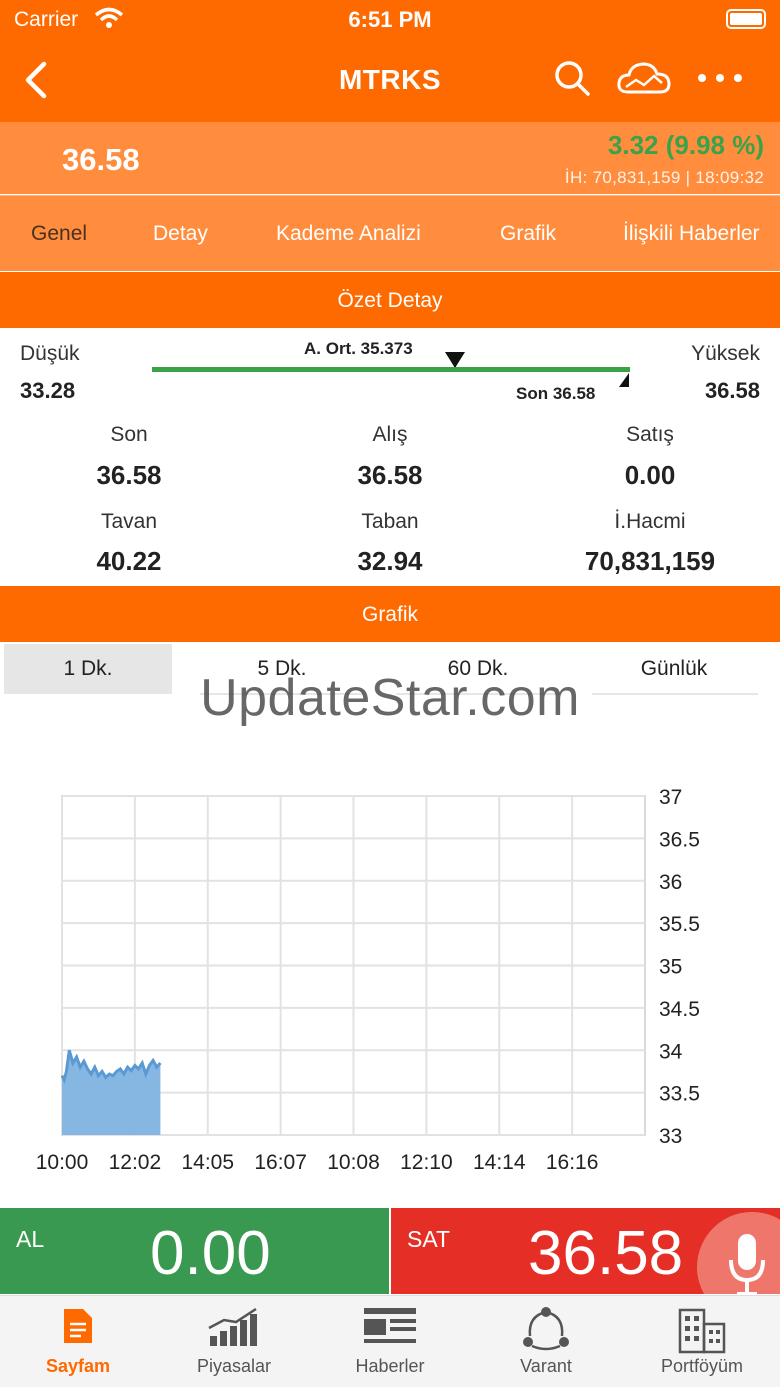 This screenshot has height=1387, width=780. Describe the element at coordinates (546, 1329) in the screenshot. I see `network-icon` at that location.